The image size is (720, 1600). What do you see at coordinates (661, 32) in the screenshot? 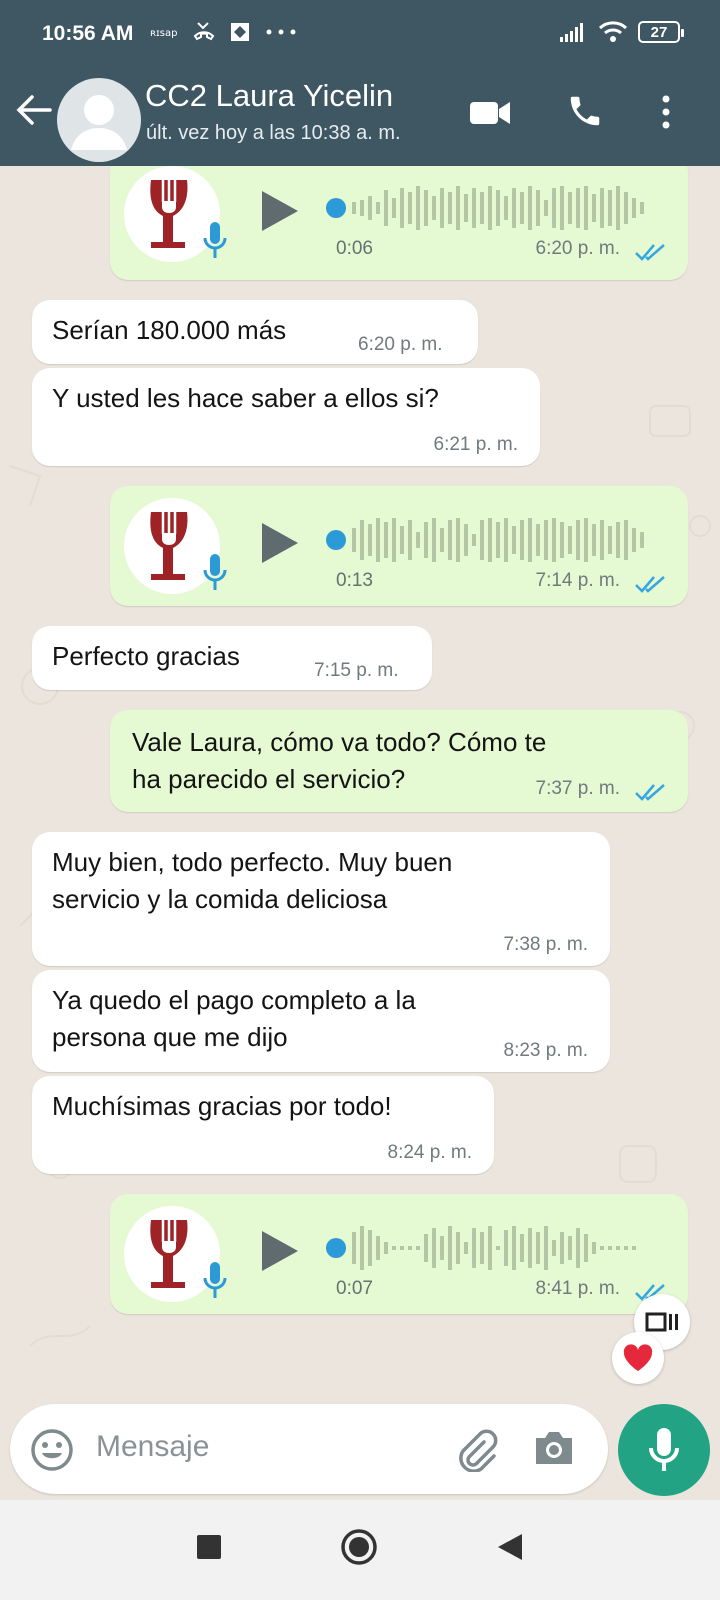
I see `battery-indicator: 27` at bounding box center [661, 32].